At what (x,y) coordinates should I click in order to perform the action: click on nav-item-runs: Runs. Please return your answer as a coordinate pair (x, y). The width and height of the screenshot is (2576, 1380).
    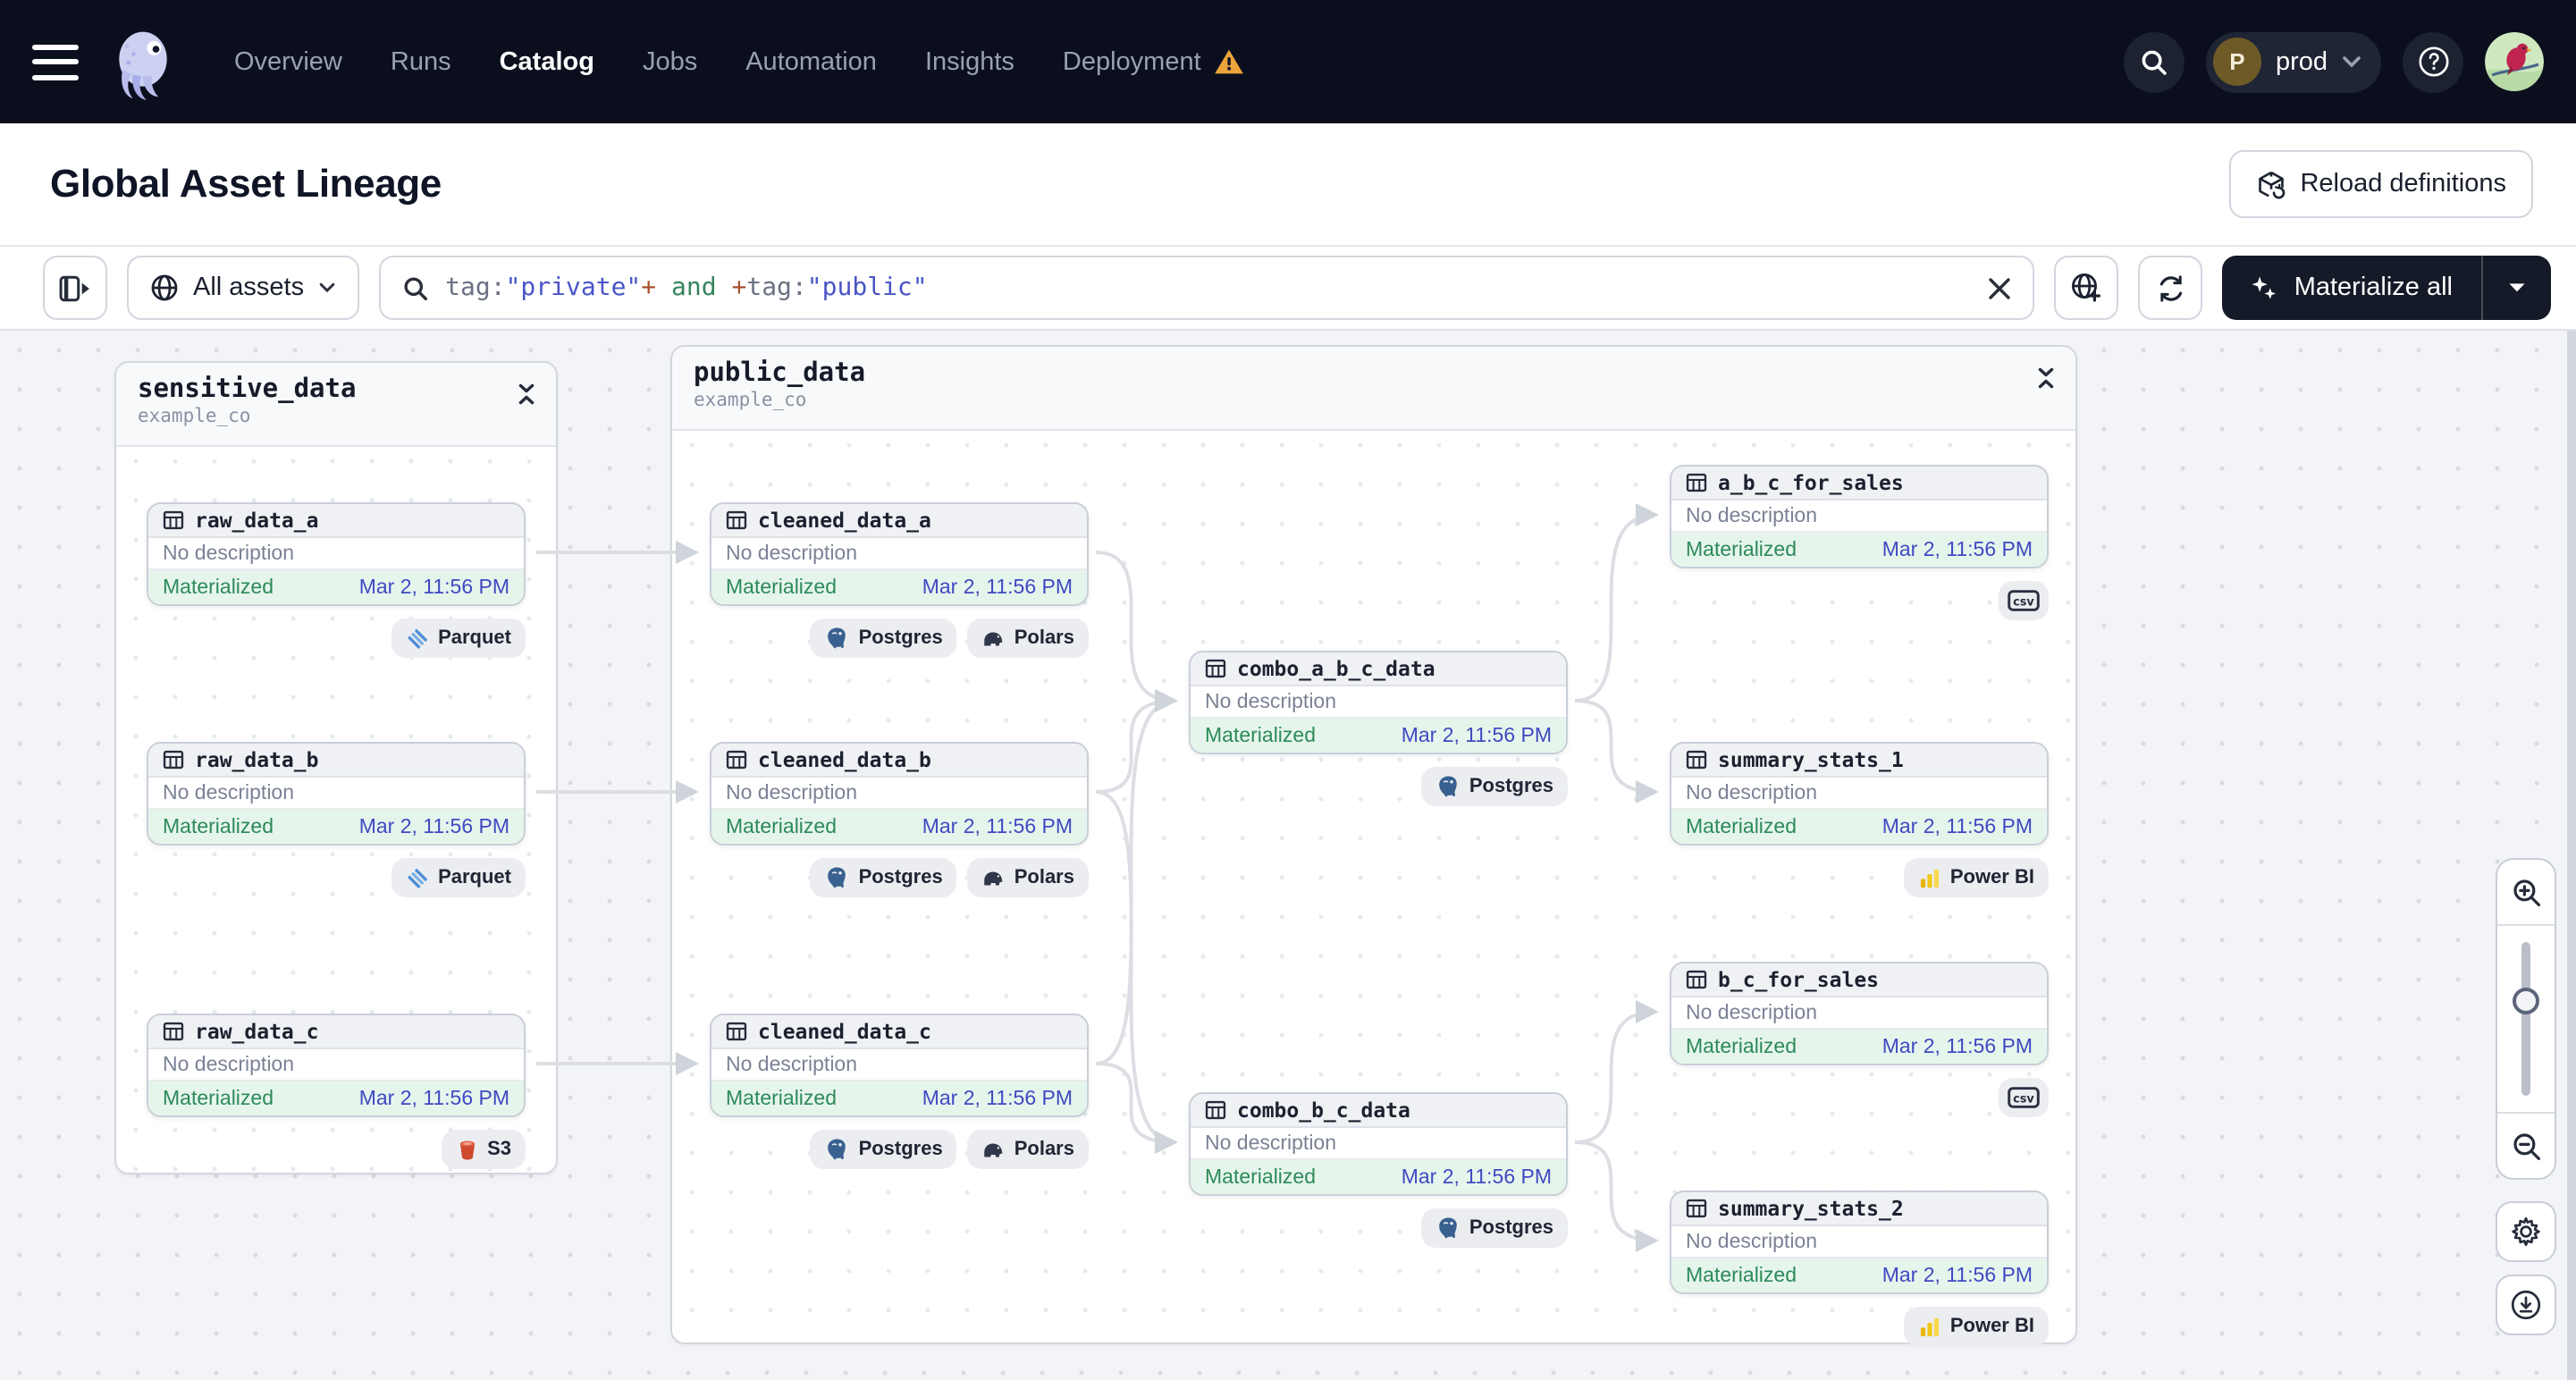
    Looking at the image, I should click on (421, 61).